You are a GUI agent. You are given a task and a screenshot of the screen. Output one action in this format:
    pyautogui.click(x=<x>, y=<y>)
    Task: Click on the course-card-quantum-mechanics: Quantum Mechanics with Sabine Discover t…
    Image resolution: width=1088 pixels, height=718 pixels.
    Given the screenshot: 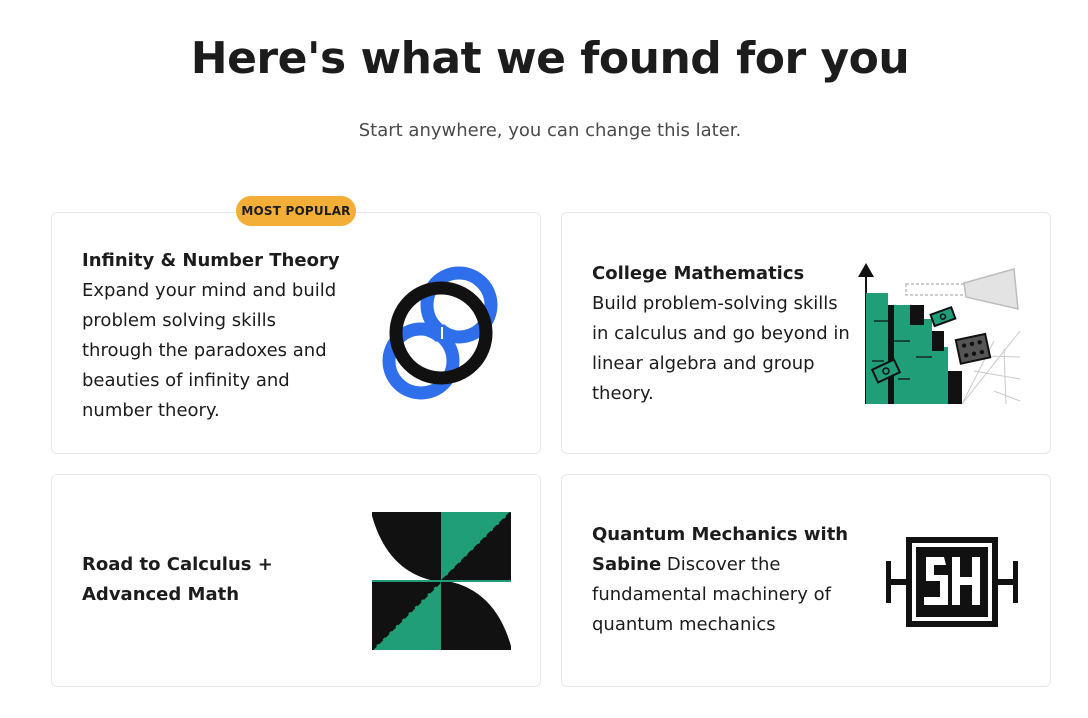 What is the action you would take?
    pyautogui.click(x=806, y=580)
    